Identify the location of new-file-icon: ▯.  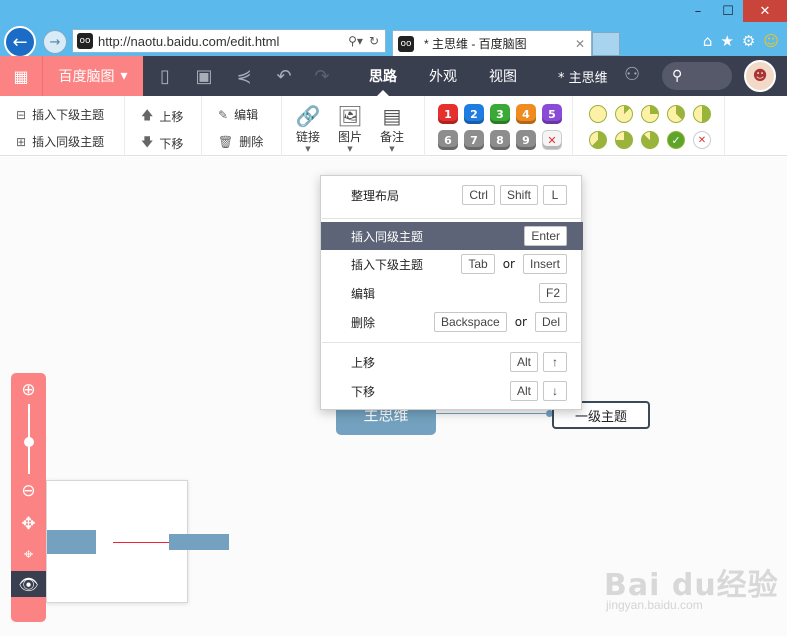
(165, 76).